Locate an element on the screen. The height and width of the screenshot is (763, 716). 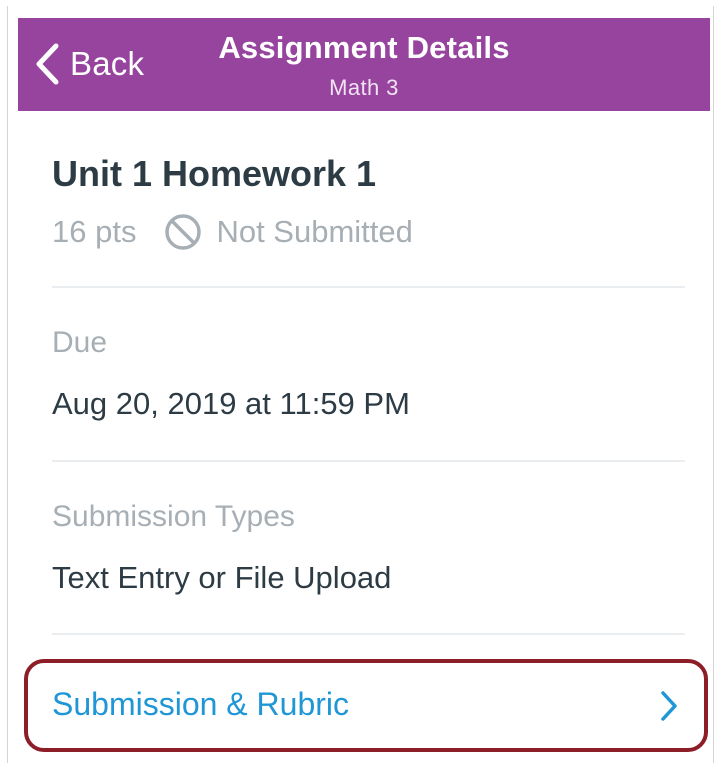
nav-header: Back Assignment Details Math 3 is located at coordinates (364, 64).